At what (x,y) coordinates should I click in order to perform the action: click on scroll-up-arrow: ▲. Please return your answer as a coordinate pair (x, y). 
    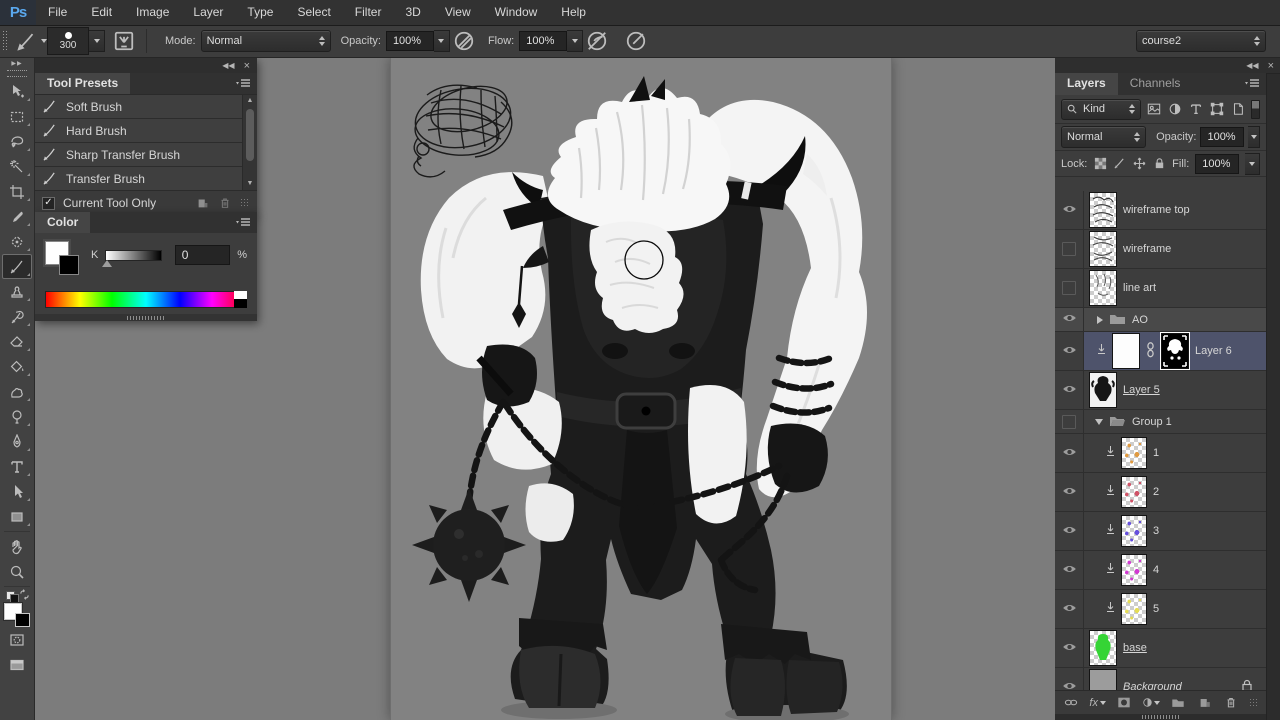
    Looking at the image, I should click on (250, 101).